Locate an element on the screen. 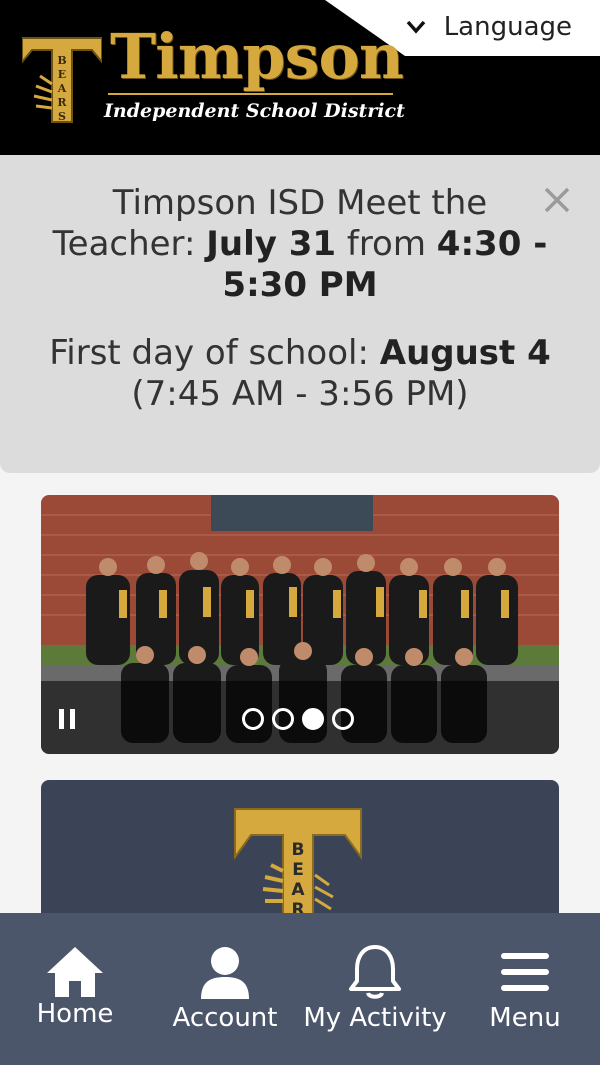 The width and height of the screenshot is (600, 1065). alert-line-3: 5:30 PM is located at coordinates (300, 285).